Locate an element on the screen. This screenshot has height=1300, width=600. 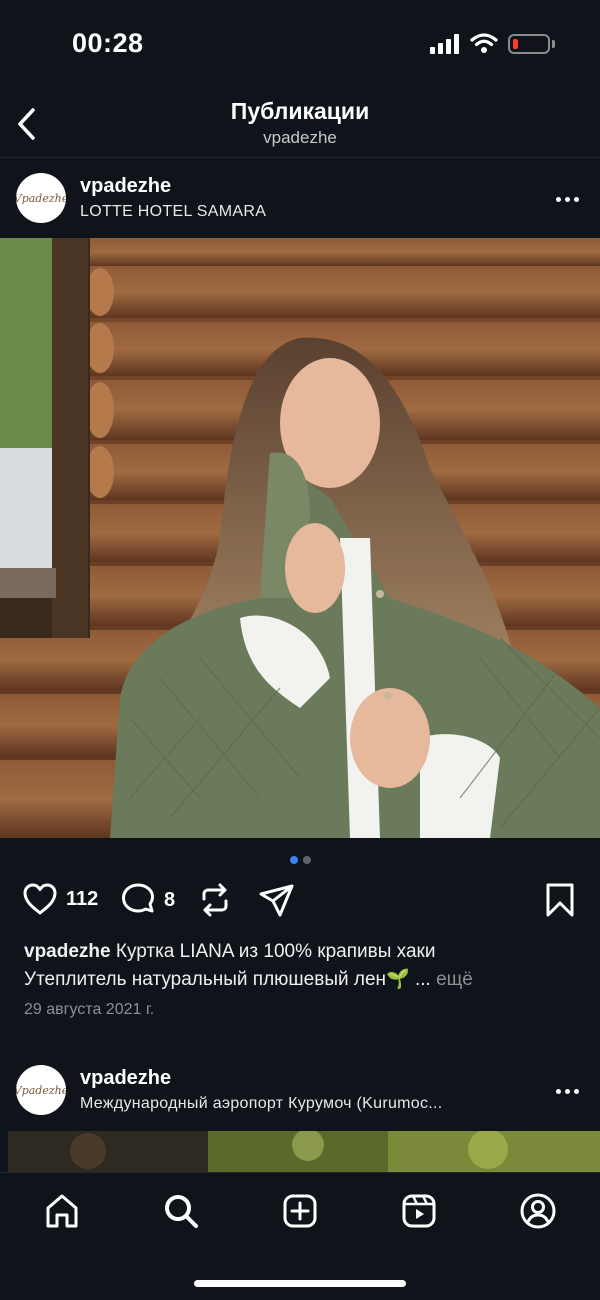
signal-icon is located at coordinates (444, 44).